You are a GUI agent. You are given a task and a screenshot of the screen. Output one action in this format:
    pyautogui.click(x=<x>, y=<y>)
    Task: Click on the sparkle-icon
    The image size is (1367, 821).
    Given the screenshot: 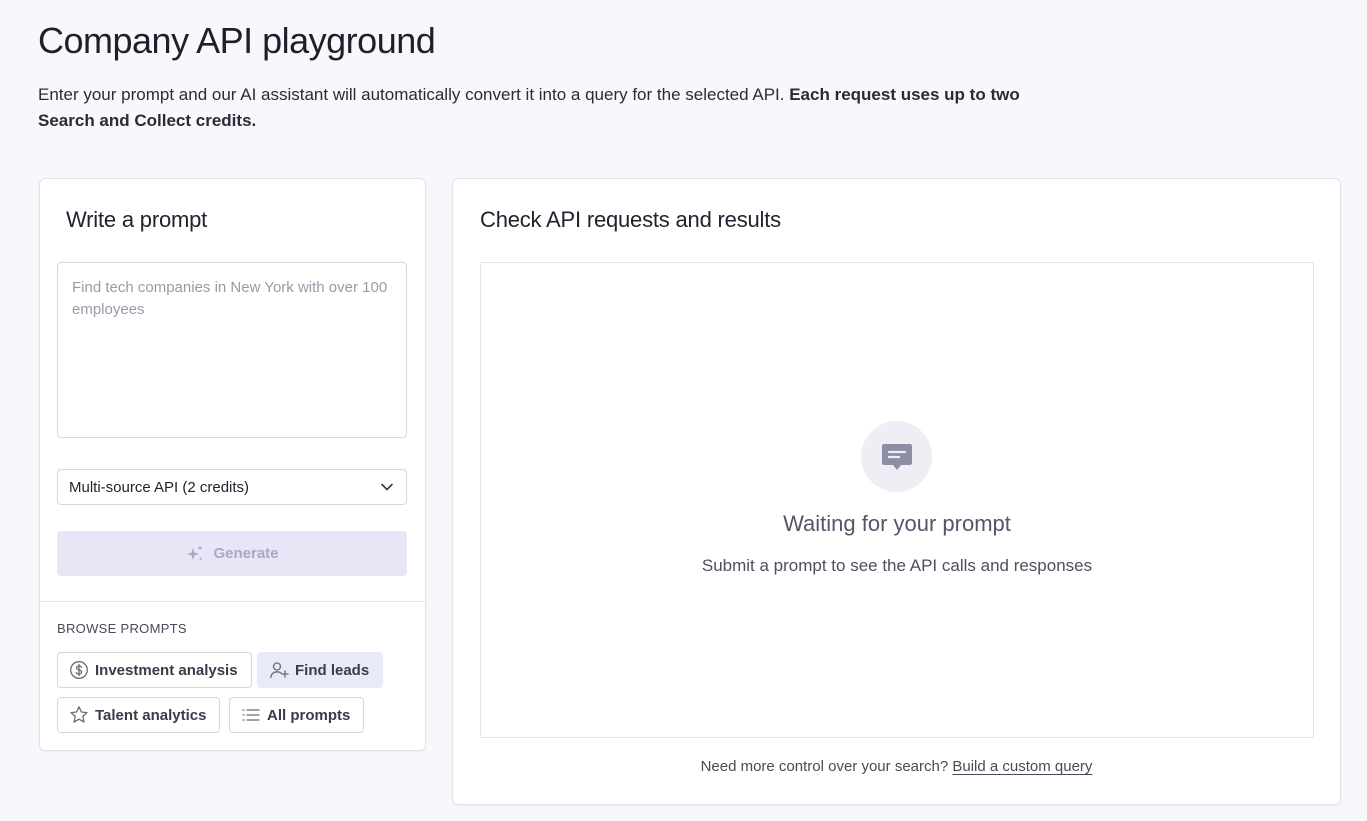 What is the action you would take?
    pyautogui.click(x=195, y=553)
    